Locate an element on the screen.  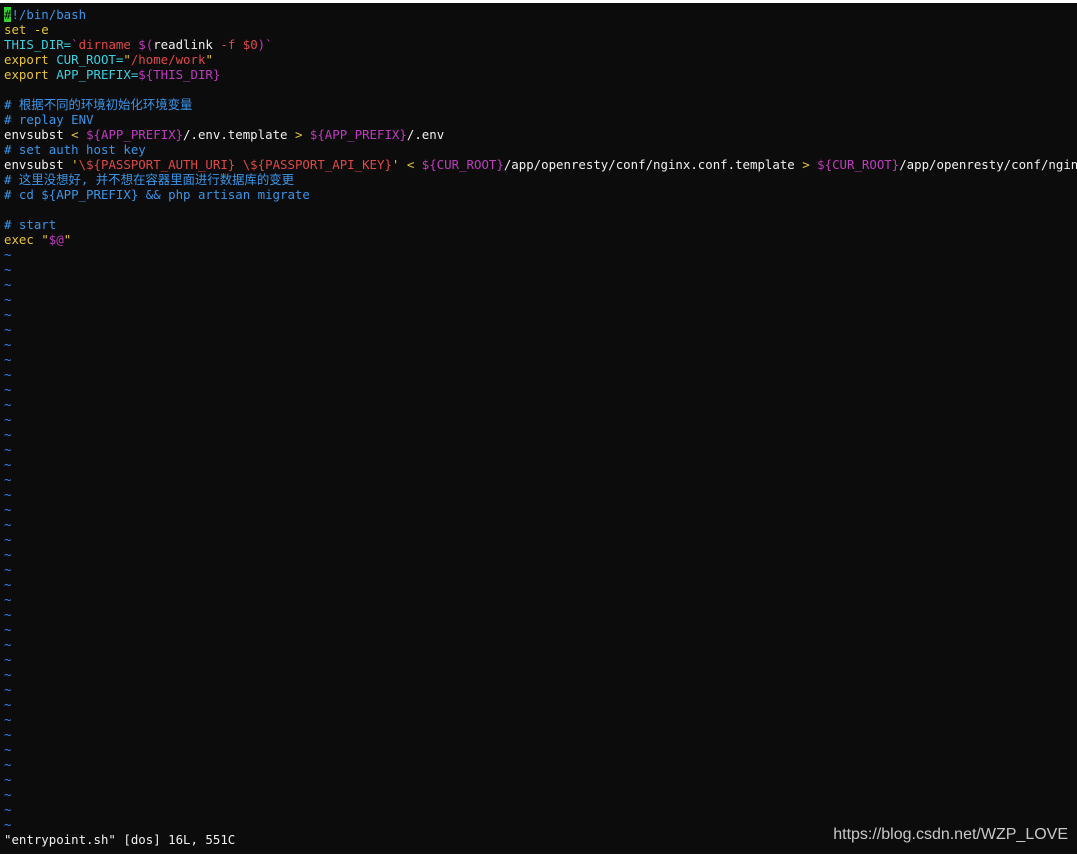
code-token: # 根据不同的环境初始化环境变量 is located at coordinates (98, 104).